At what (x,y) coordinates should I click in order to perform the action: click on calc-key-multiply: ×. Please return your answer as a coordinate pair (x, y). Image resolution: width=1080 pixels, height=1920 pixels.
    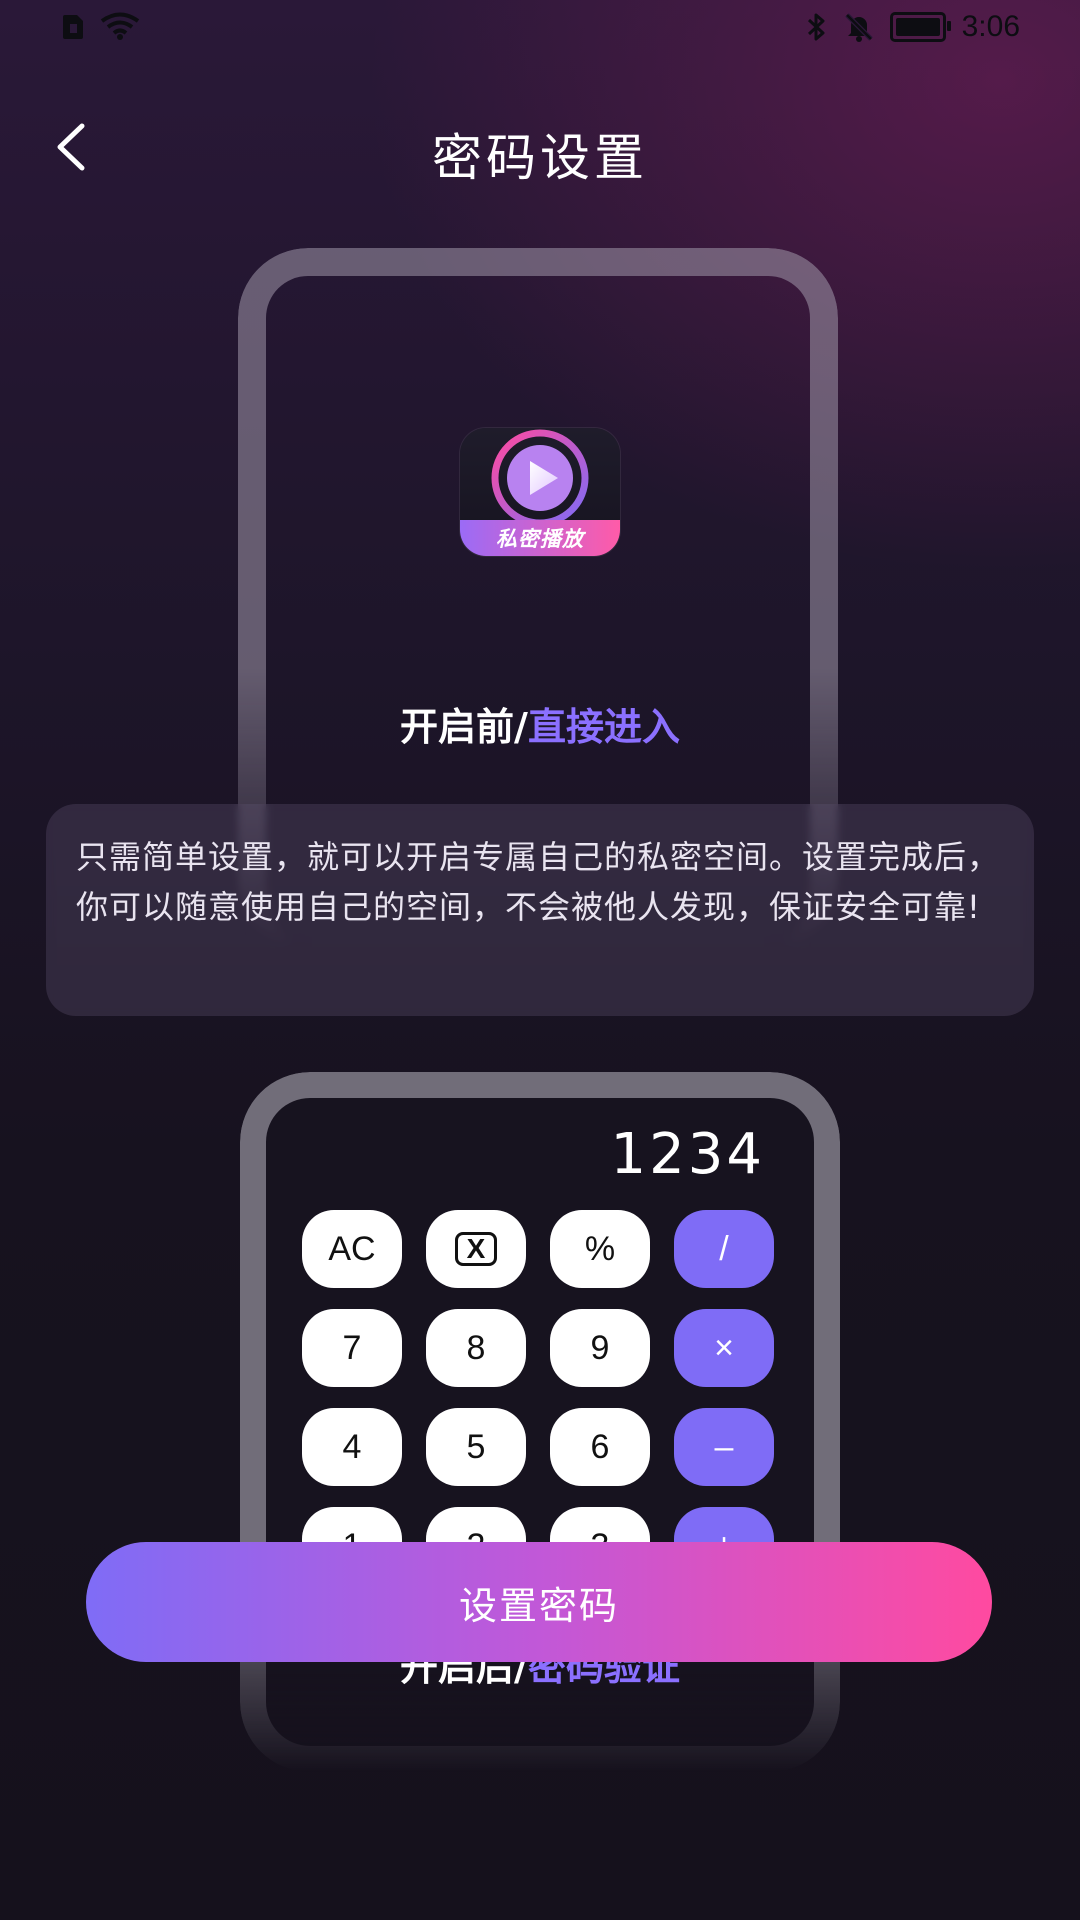
    Looking at the image, I should click on (724, 1348).